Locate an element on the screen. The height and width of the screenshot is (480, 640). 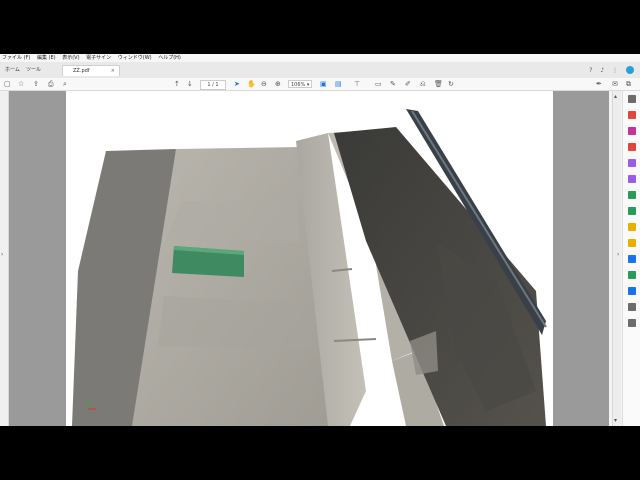
fit-page-icon: ▣ is located at coordinates (323, 84).